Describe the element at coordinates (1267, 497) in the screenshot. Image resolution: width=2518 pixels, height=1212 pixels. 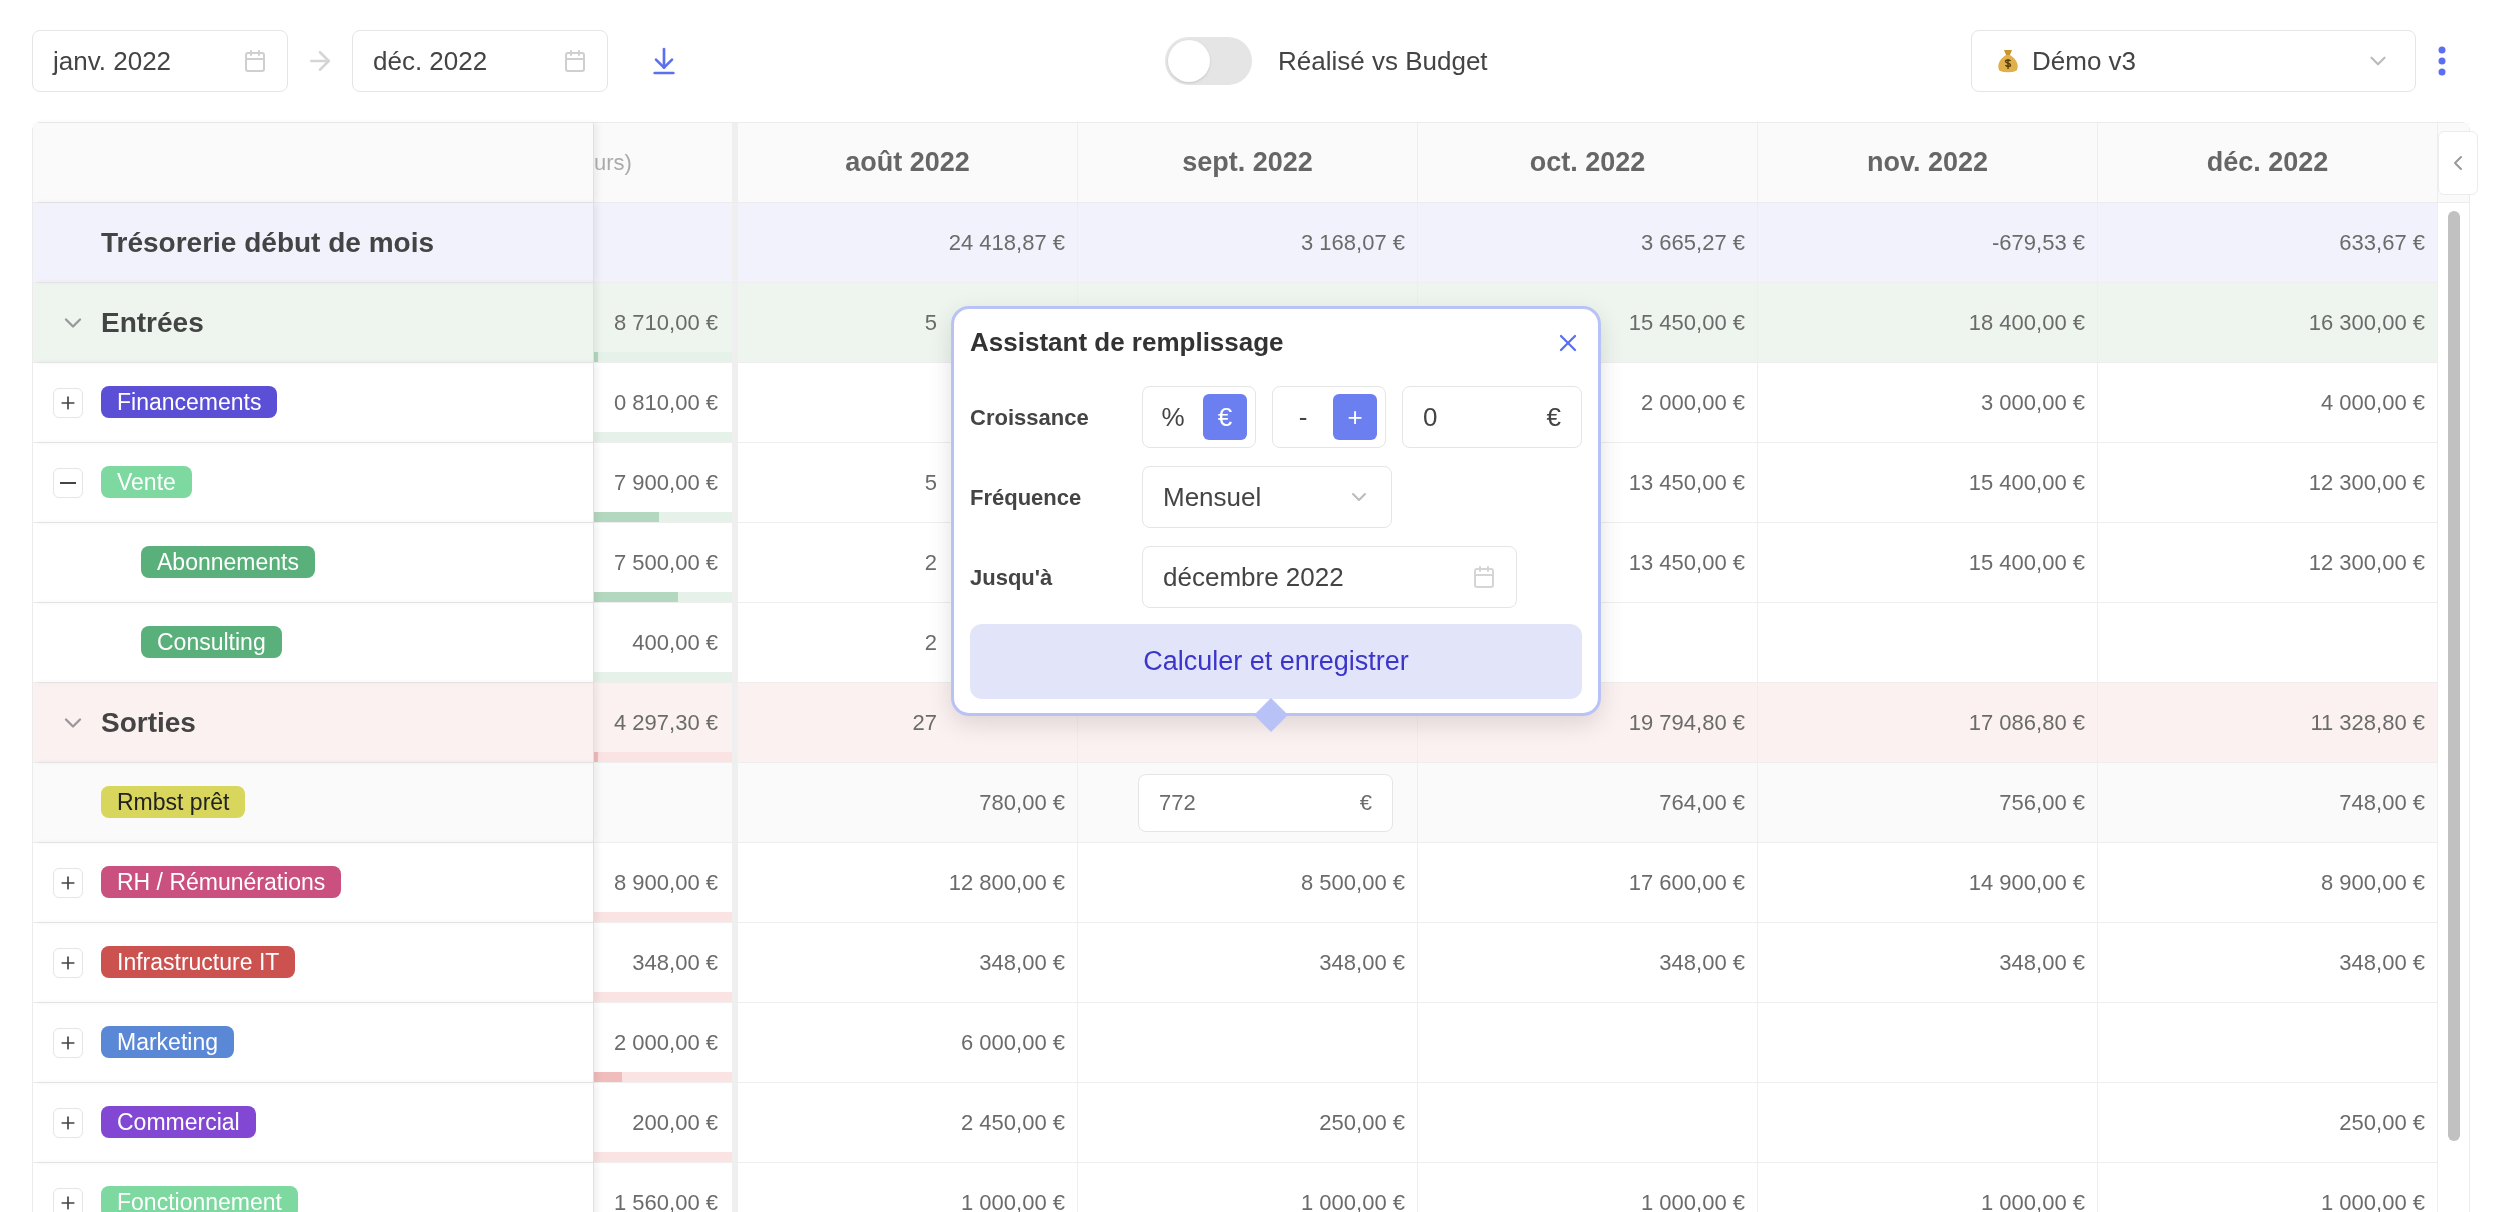
I see `frequency-select: Mensuel` at that location.